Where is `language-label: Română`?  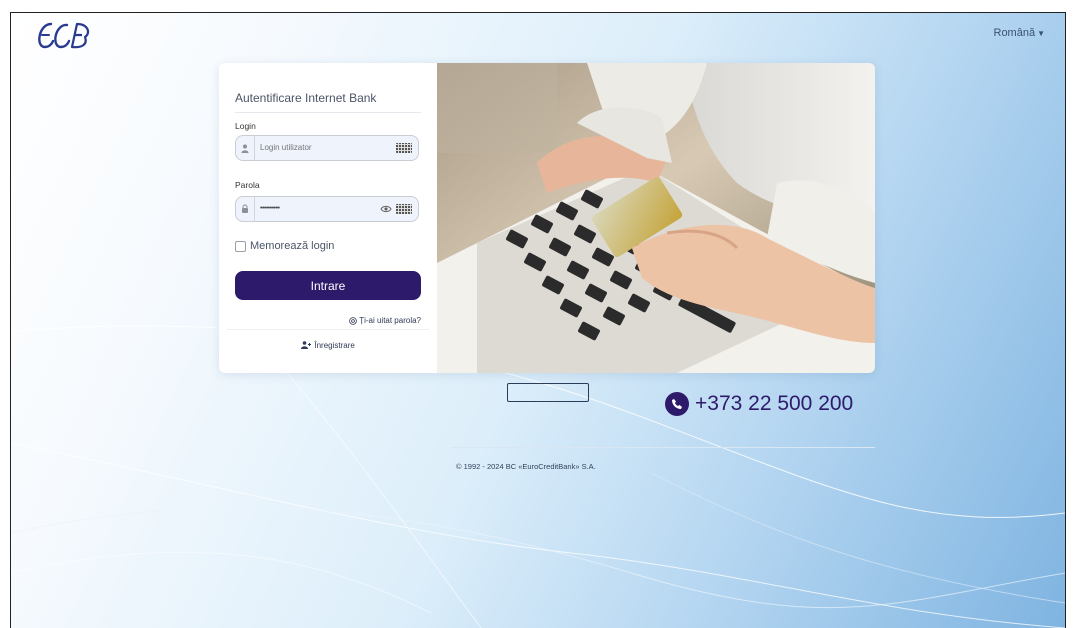
language-label: Română is located at coordinates (1014, 33).